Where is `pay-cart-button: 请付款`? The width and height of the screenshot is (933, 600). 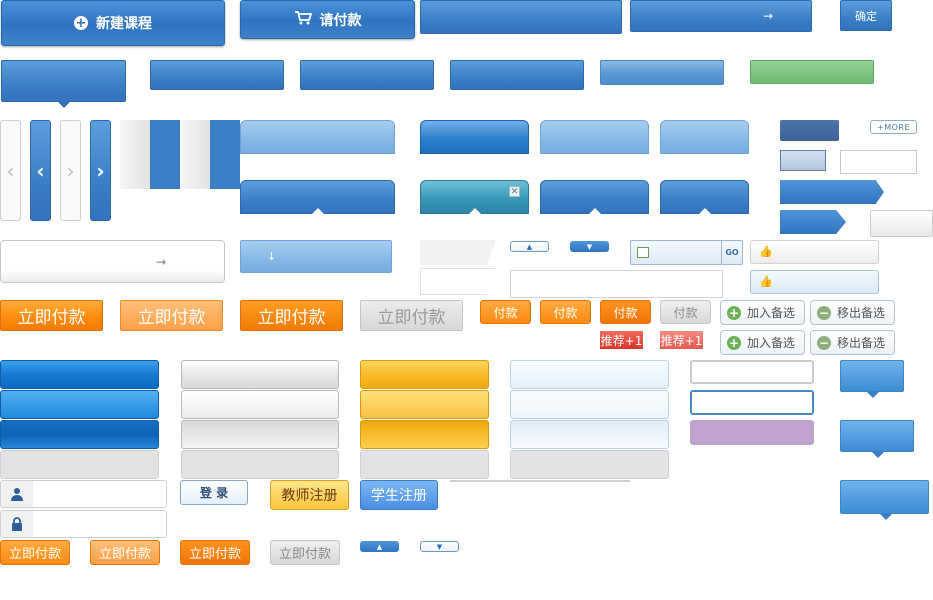 pay-cart-button: 请付款 is located at coordinates (327, 19).